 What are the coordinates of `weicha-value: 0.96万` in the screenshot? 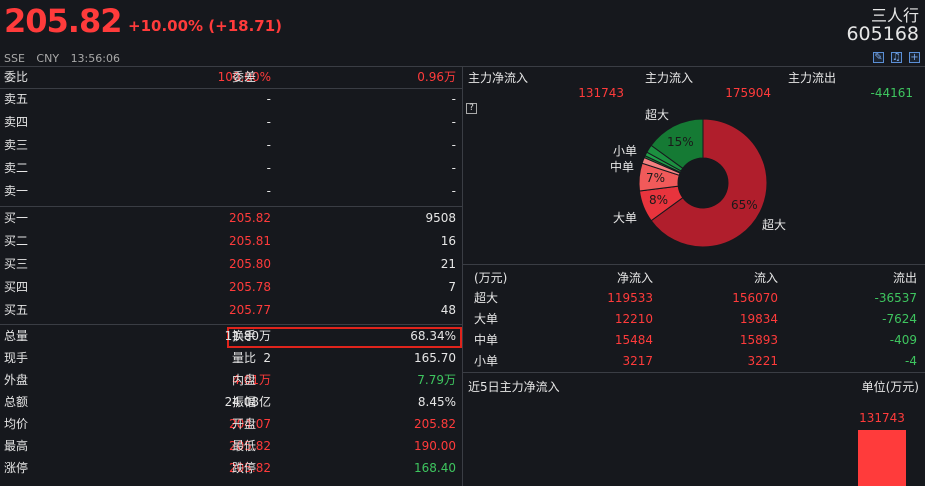 It's located at (436, 77).